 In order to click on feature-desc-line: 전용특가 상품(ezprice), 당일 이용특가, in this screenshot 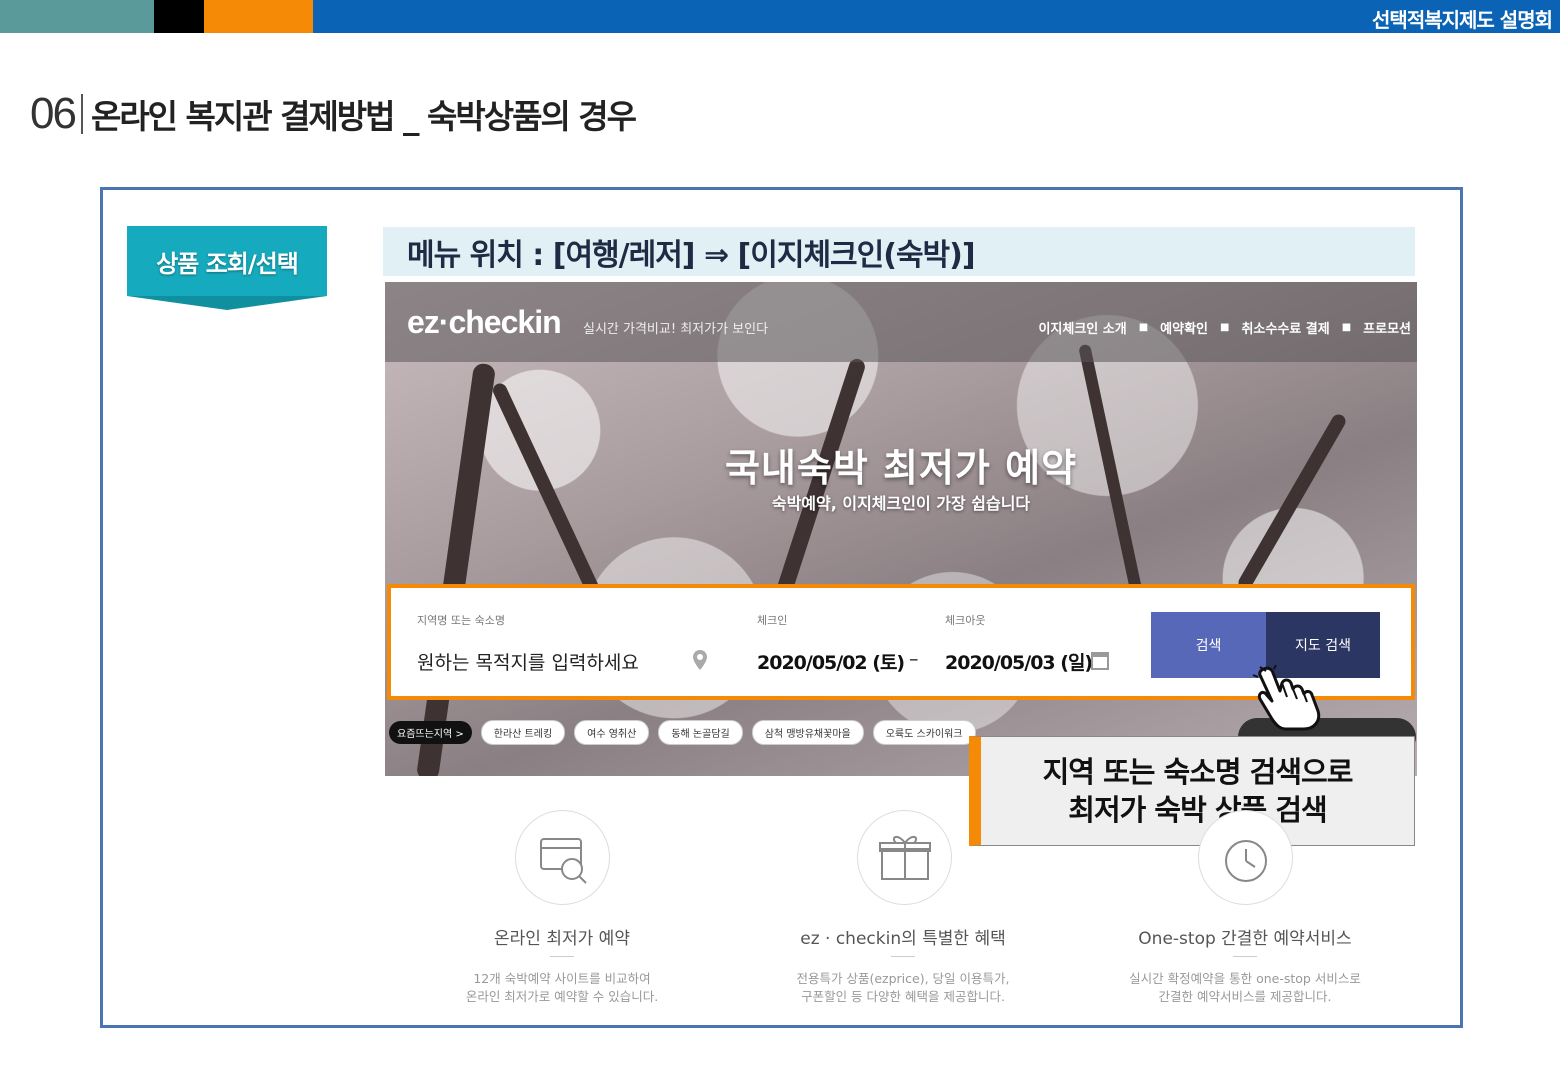, I will do `click(903, 978)`.